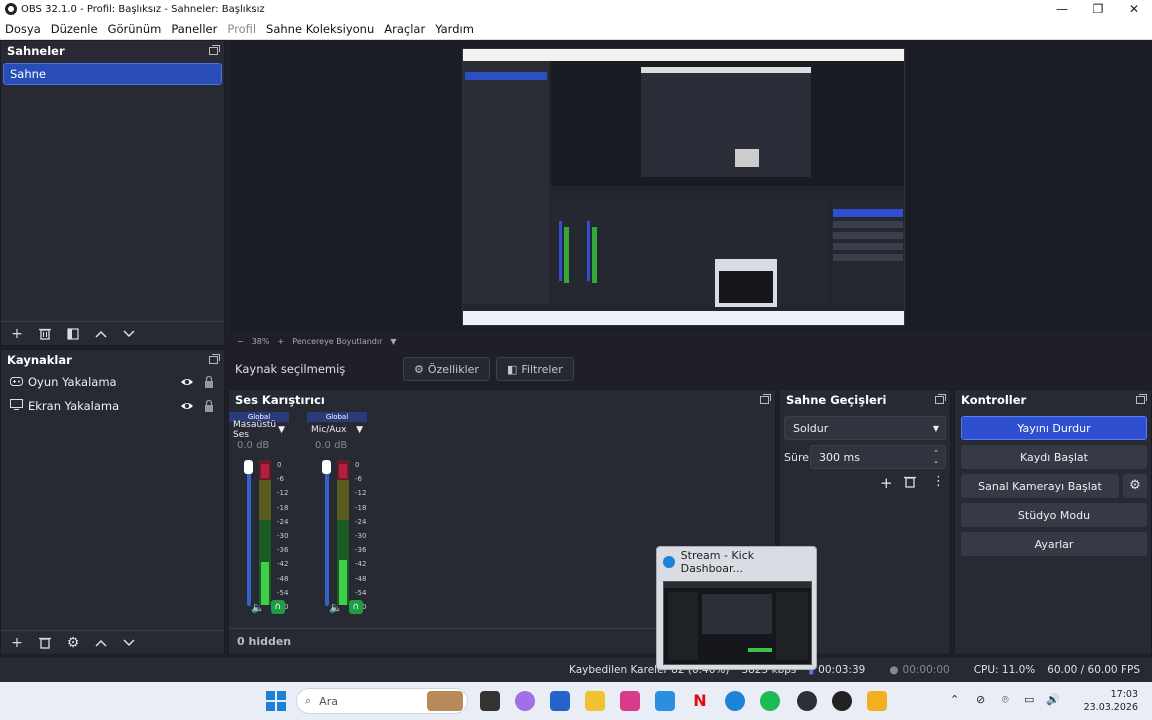 This screenshot has width=1152, height=720. I want to click on folder-icon, so click(595, 701).